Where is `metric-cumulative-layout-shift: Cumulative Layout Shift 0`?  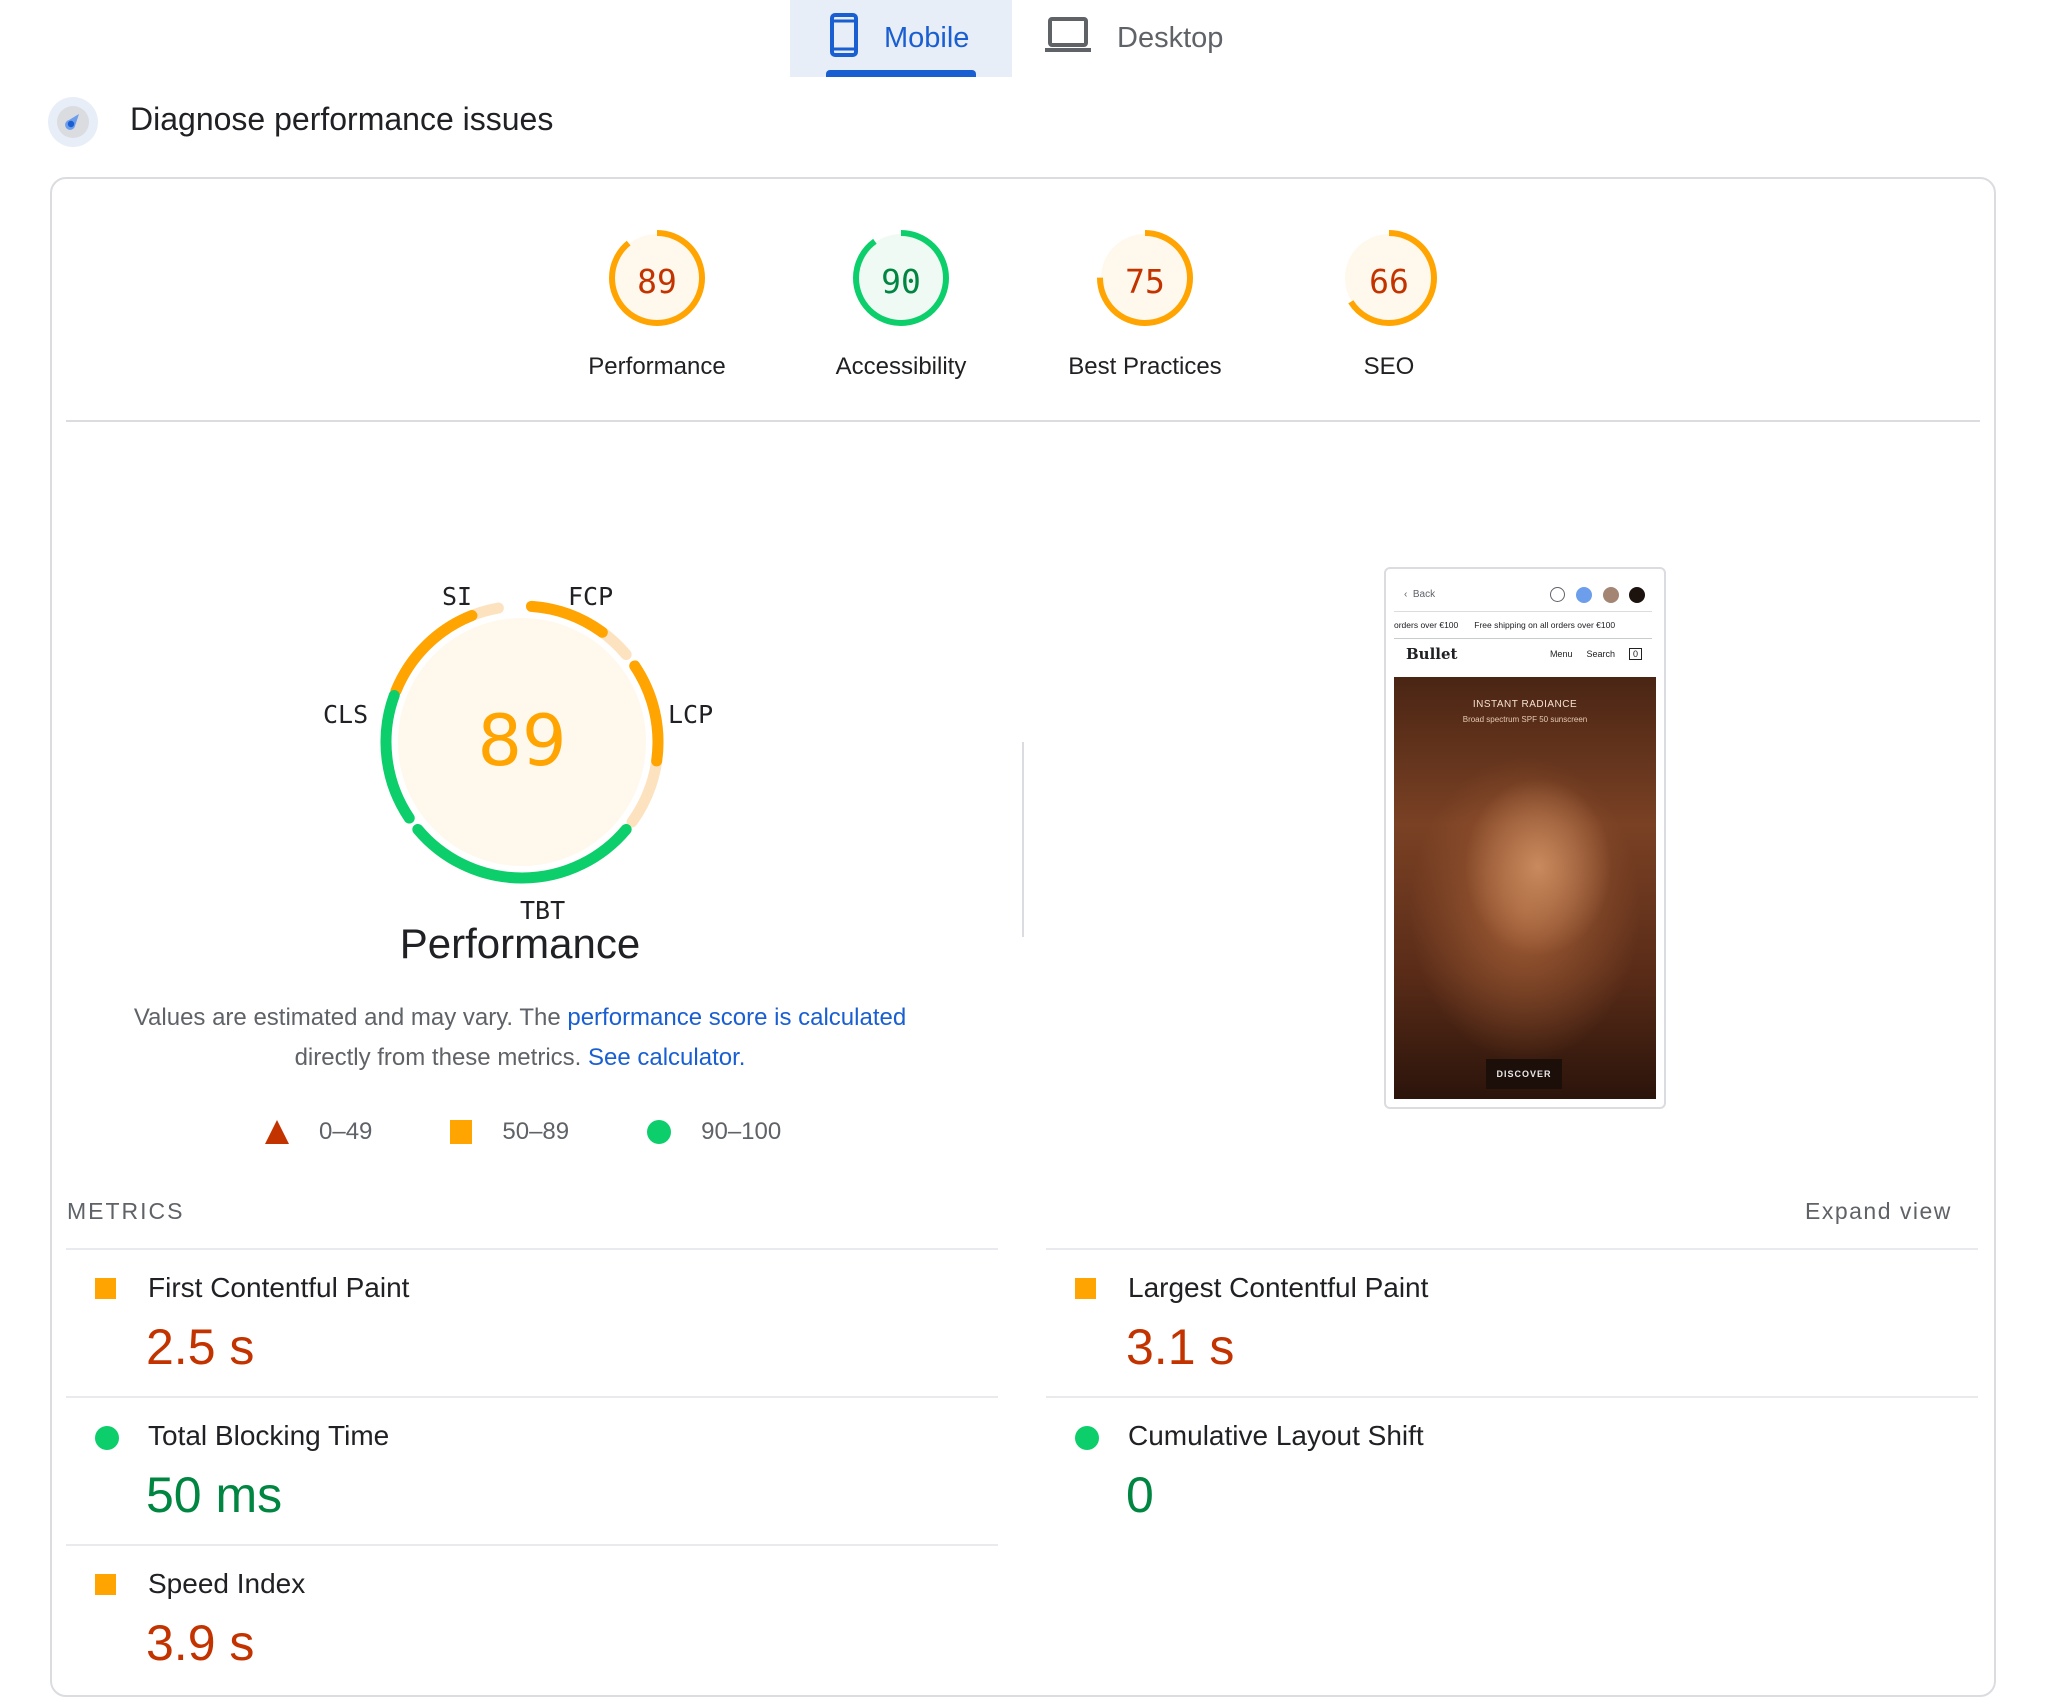 metric-cumulative-layout-shift: Cumulative Layout Shift 0 is located at coordinates (1496, 1468).